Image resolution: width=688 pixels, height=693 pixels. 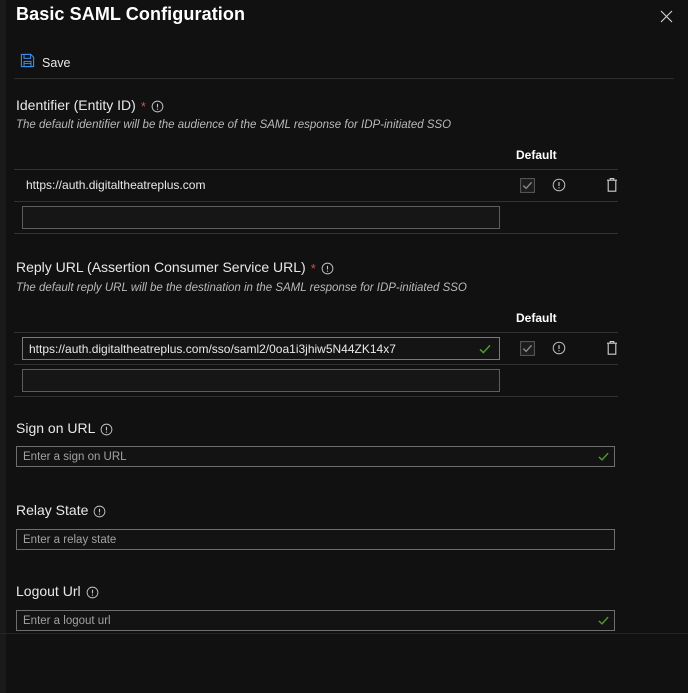 I want to click on command-bar-divider, so click(x=344, y=78).